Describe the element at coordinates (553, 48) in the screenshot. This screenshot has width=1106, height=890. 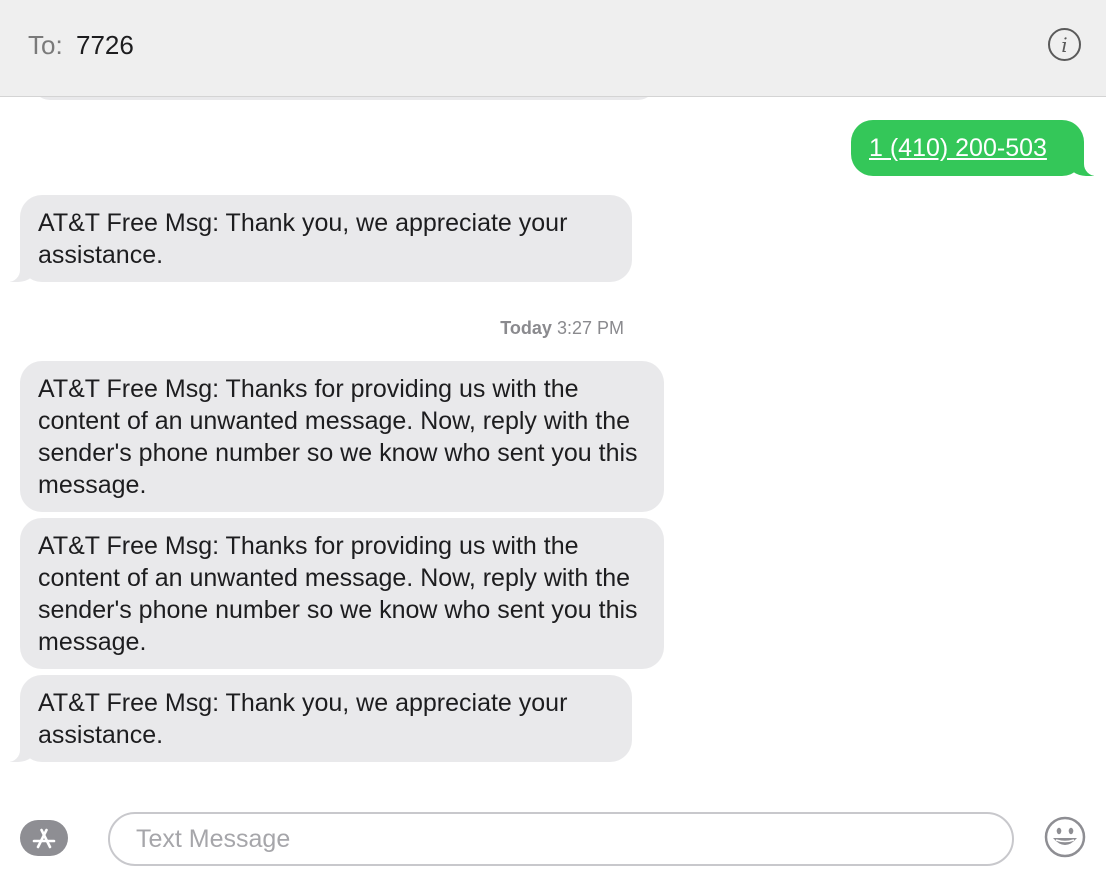
I see `conversation-header: To: 7726 i` at that location.